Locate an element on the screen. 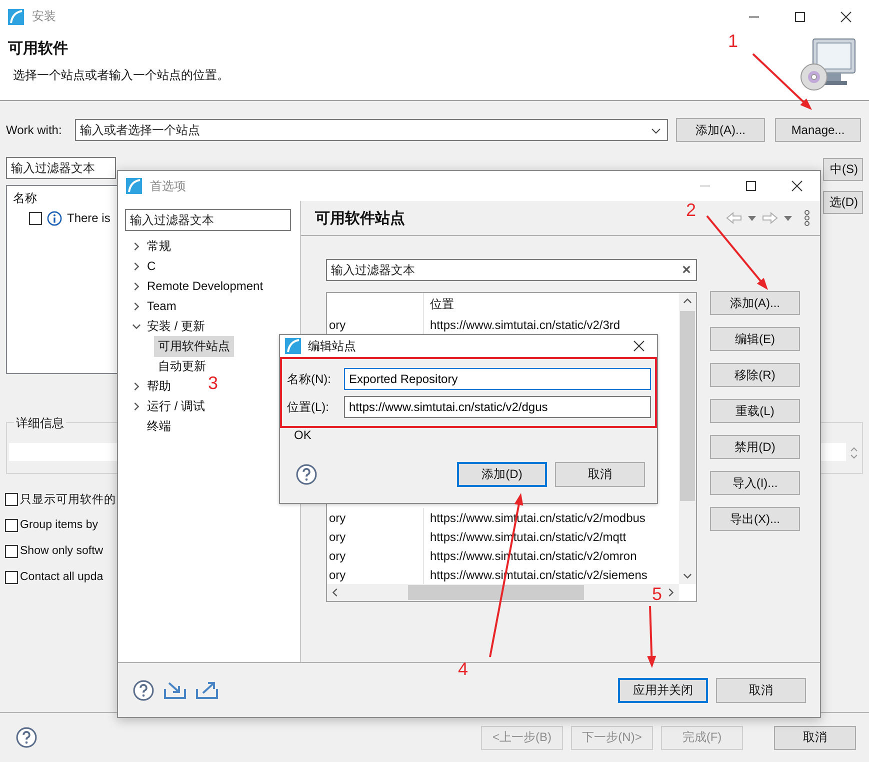 Image resolution: width=869 pixels, height=762 pixels. text-field: https://www.simtutai.cn/static/v2/dgus is located at coordinates (497, 407).